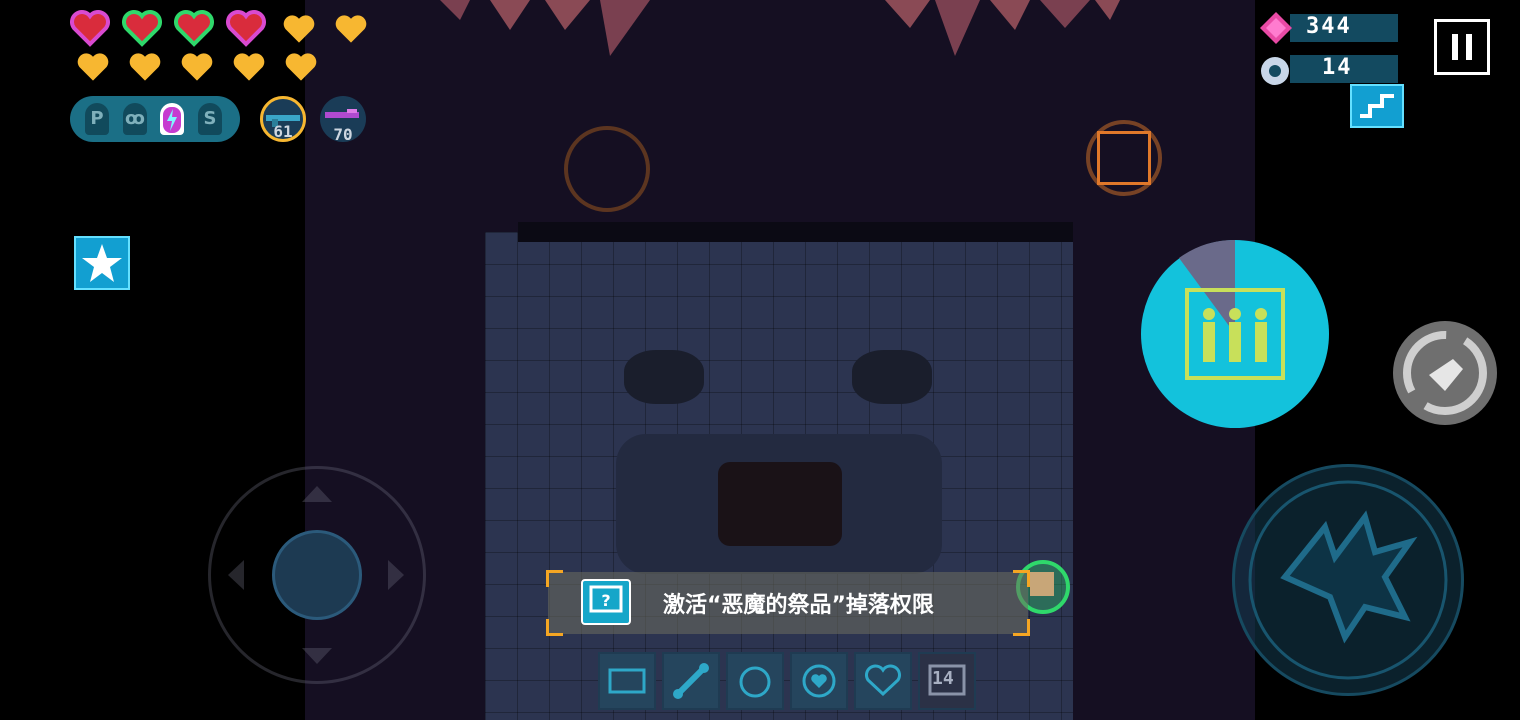 The image size is (1520, 720). Describe the element at coordinates (1232, 309) in the screenshot. I see `skill-cooldown-icon` at that location.